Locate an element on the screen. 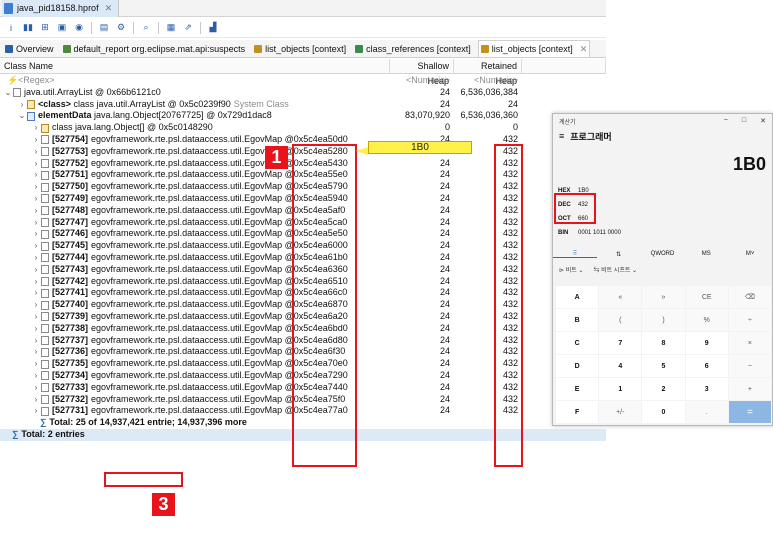 The image size is (773, 538). calc-tab-2: QWORD is located at coordinates (663, 254).